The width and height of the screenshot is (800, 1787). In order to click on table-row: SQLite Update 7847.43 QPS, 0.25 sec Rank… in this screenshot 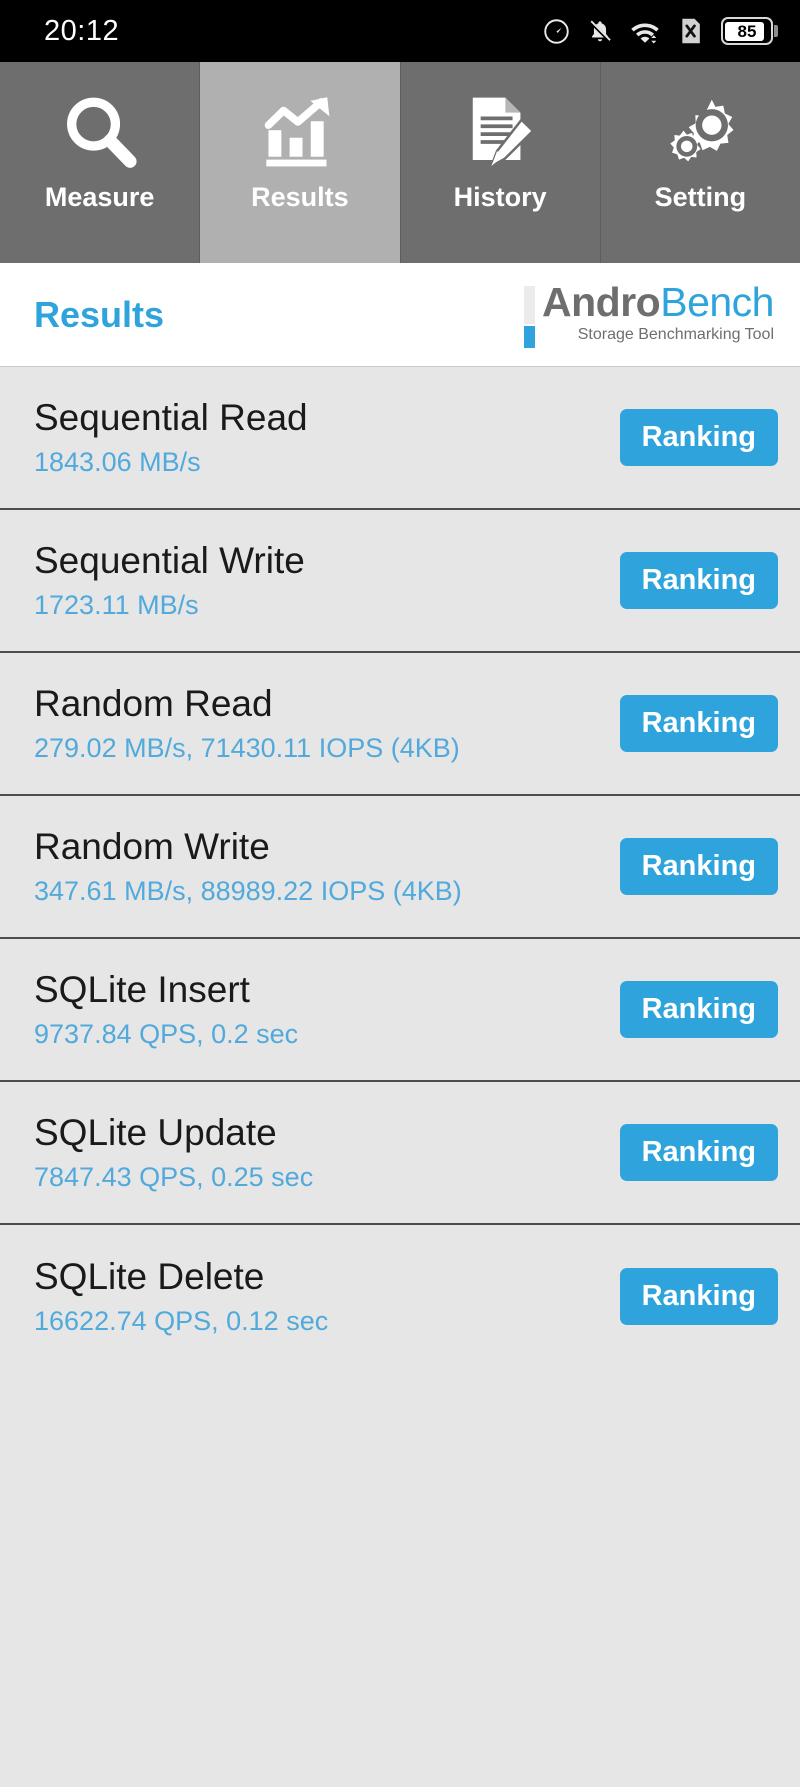, I will do `click(400, 1153)`.